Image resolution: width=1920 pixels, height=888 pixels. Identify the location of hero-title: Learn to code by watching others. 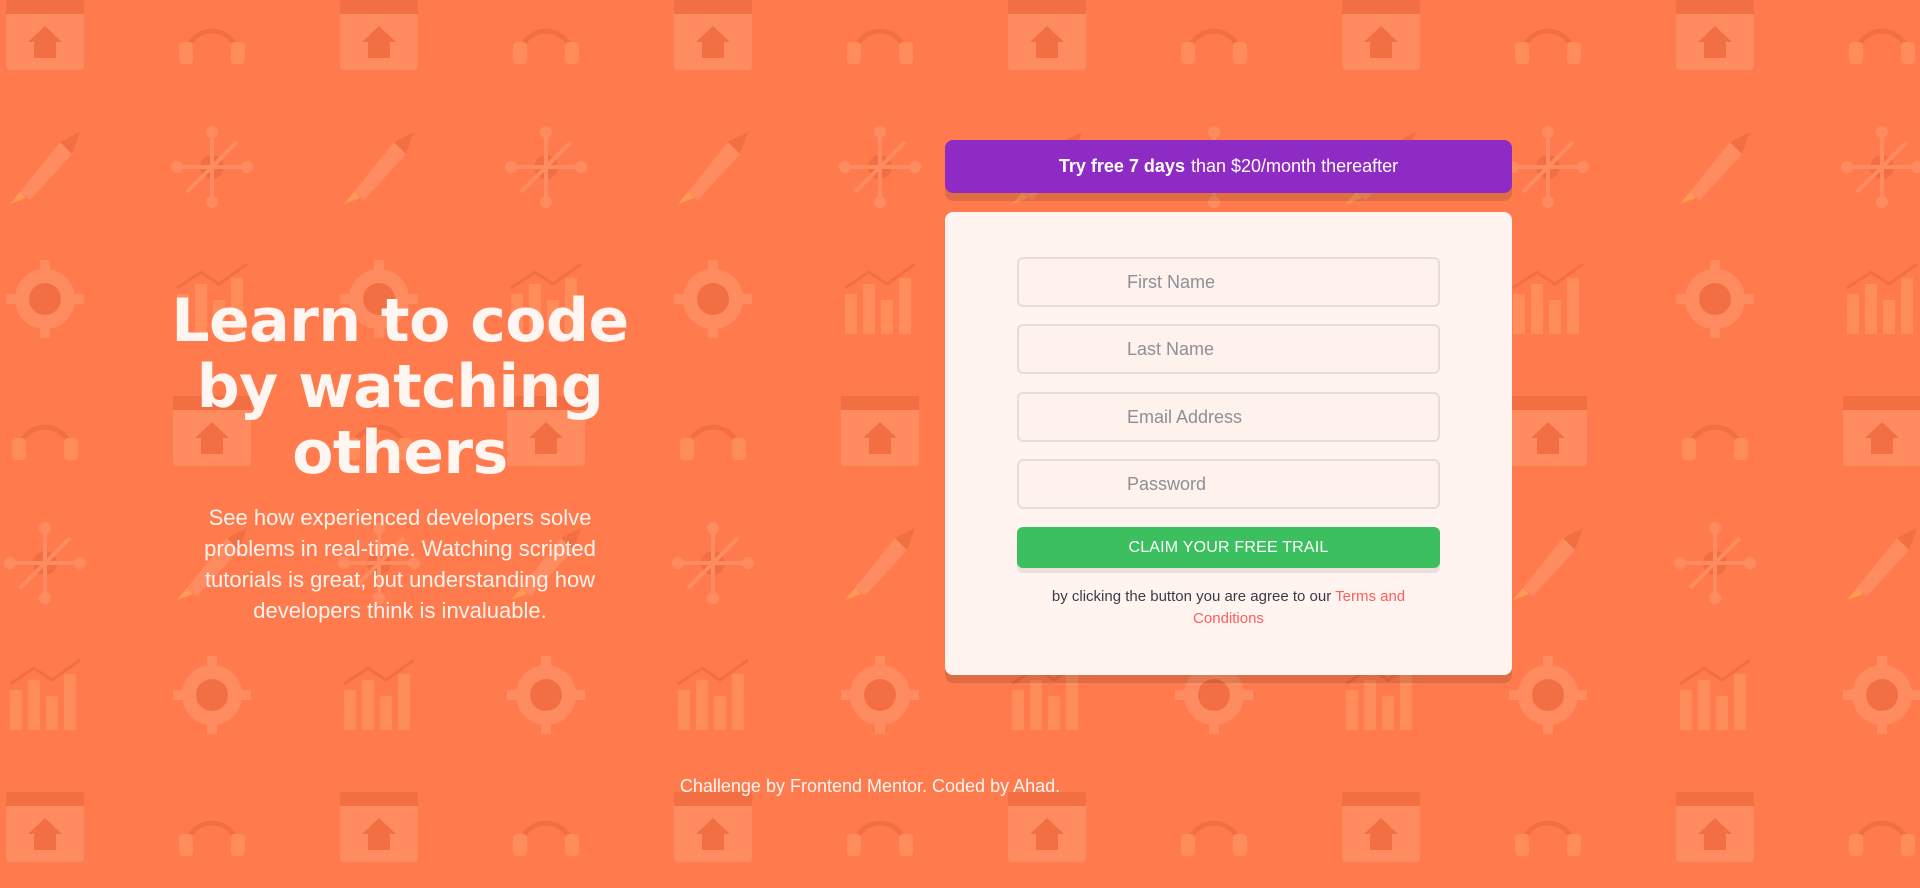
(400, 387).